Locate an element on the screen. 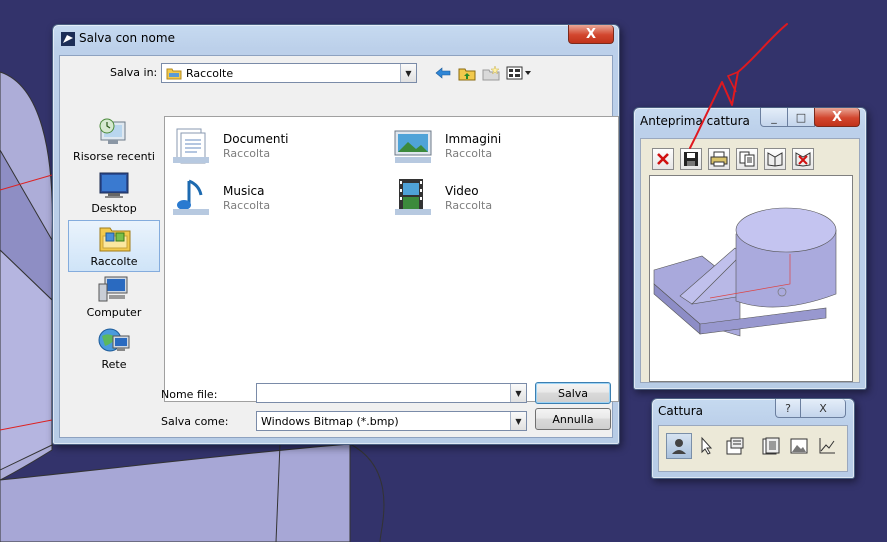 Image resolution: width=887 pixels, height=542 pixels. select-button is located at coordinates (707, 446).